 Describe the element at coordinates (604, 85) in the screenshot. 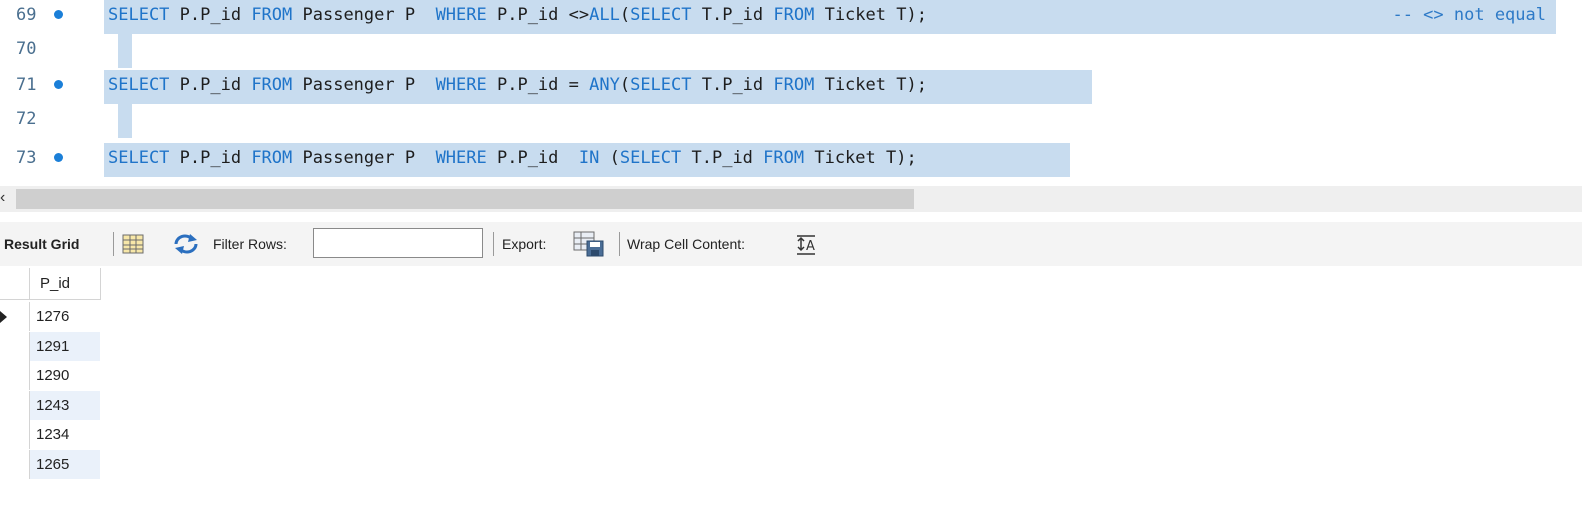

I see `sql-keyword: ANY` at that location.